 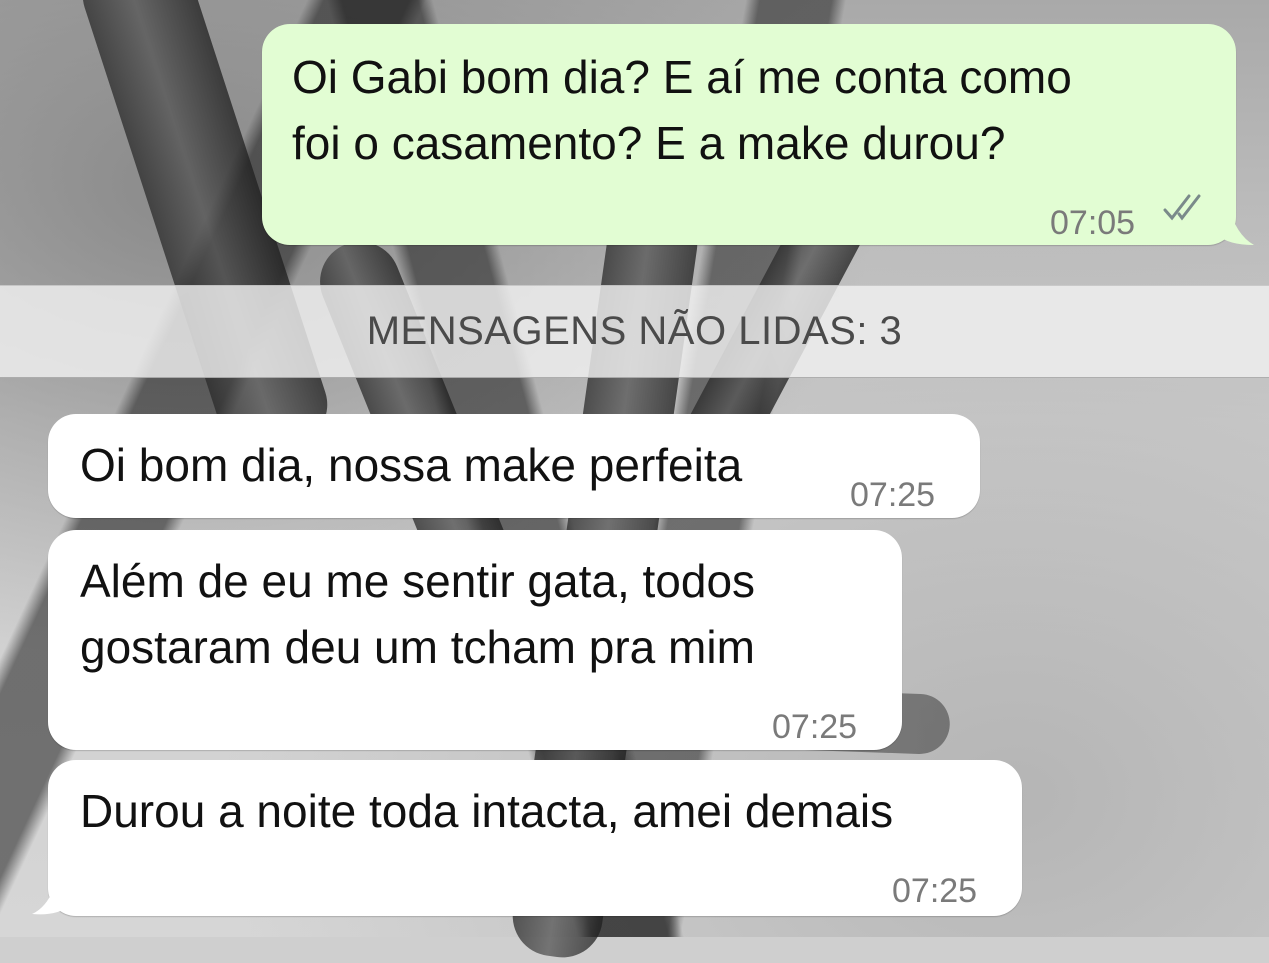 I want to click on message-text: foi o casamento? E a make durou?, so click(x=649, y=143).